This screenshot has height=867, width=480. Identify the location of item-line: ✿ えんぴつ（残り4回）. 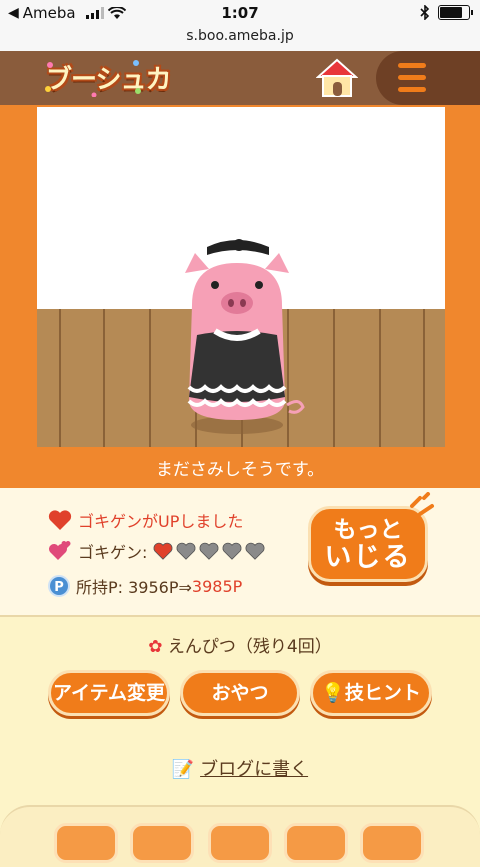
(240, 644).